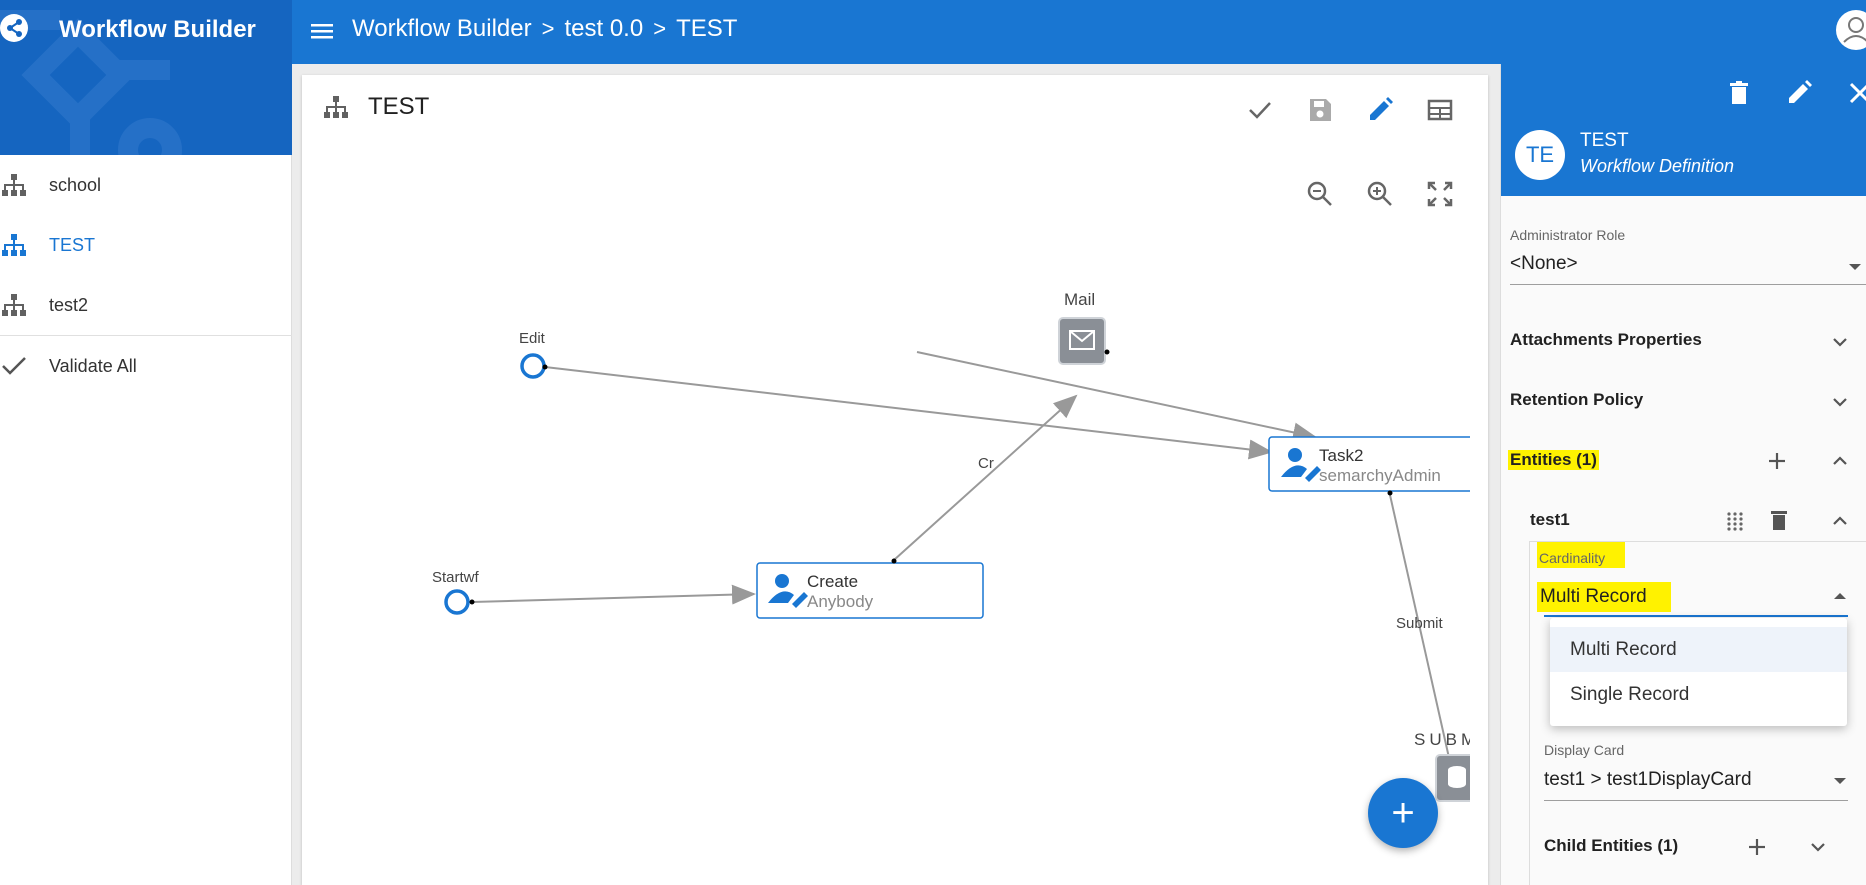 Image resolution: width=1866 pixels, height=885 pixels. What do you see at coordinates (75, 184) in the screenshot?
I see `sidebar-item-label: school` at bounding box center [75, 184].